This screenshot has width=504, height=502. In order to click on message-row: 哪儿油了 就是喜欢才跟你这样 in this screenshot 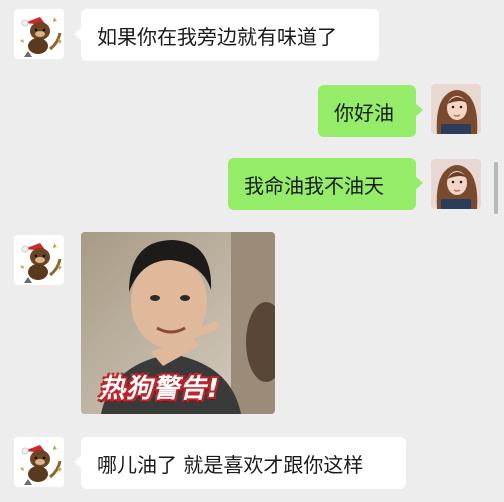, I will do `click(252, 465)`.